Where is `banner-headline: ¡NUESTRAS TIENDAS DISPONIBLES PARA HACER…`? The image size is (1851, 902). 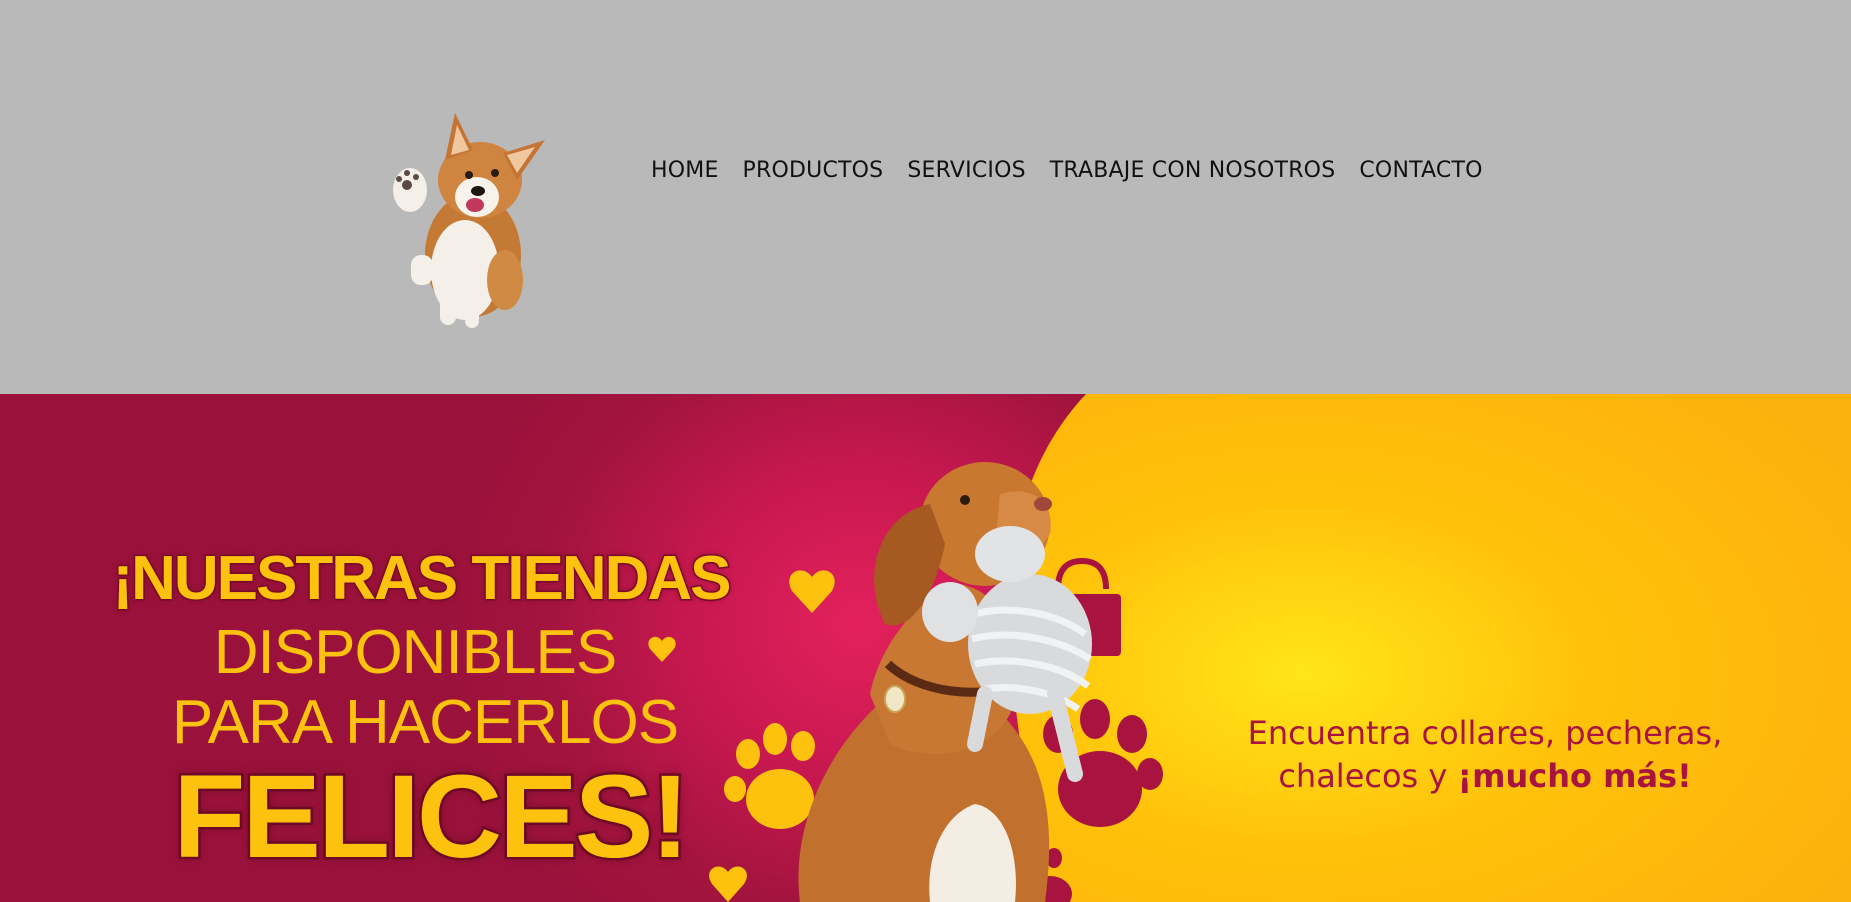
banner-headline: ¡NUESTRAS TIENDAS DISPONIBLES PARA HACER… is located at coordinates (435, 711).